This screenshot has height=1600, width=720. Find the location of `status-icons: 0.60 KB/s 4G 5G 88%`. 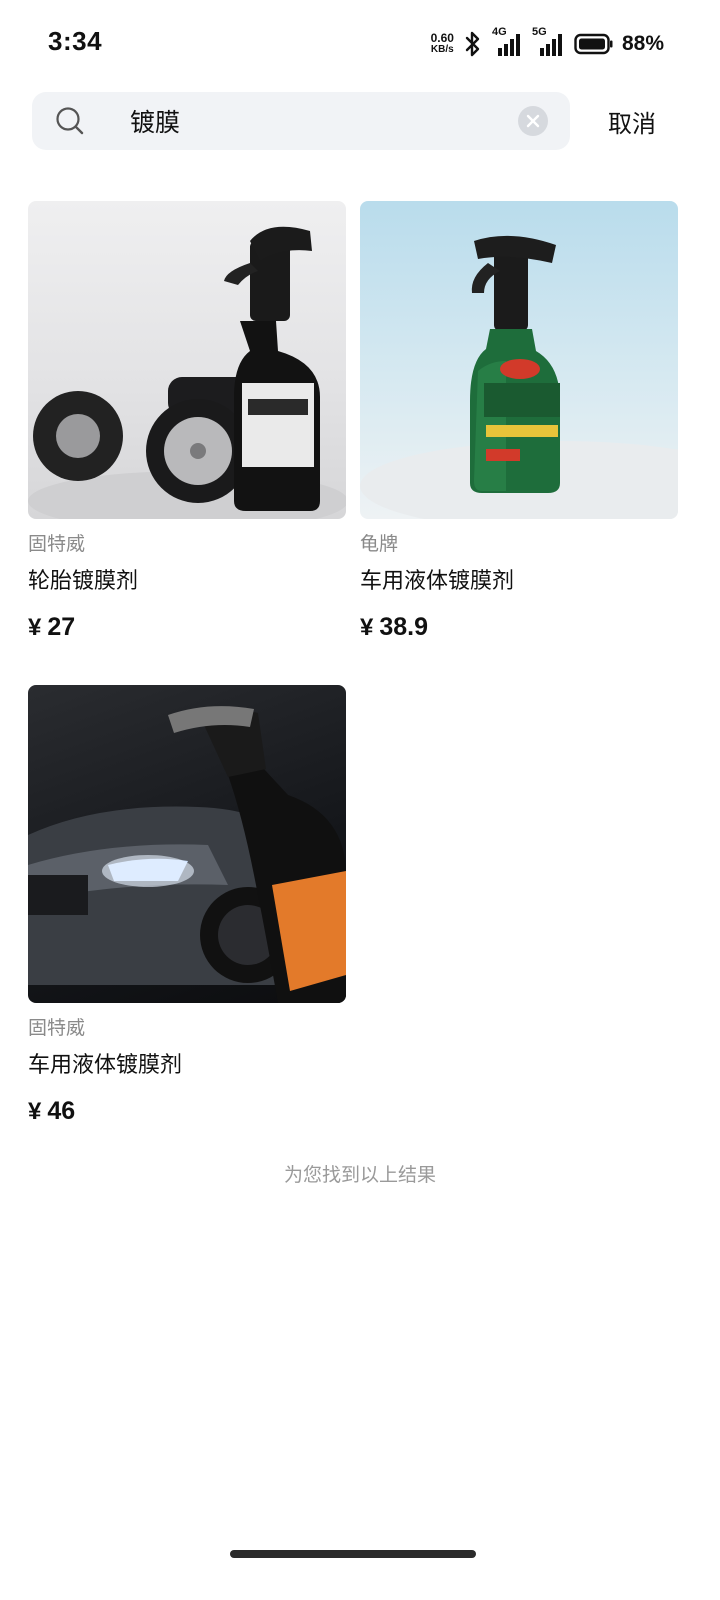

status-icons: 0.60 KB/s 4G 5G 88% is located at coordinates (547, 43).